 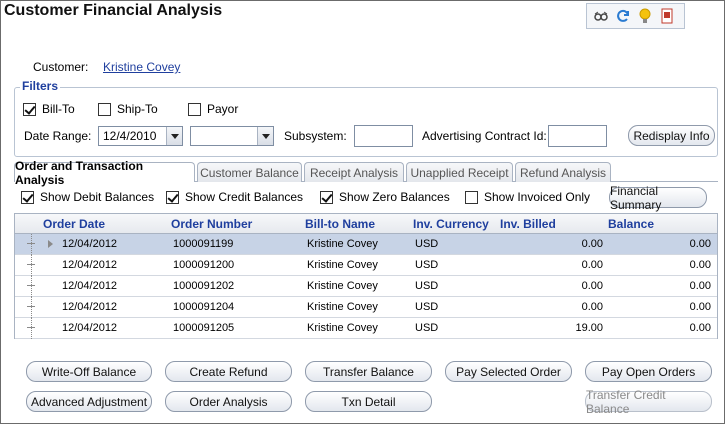 I want to click on show-credit-label: Show Credit Balances, so click(x=244, y=197).